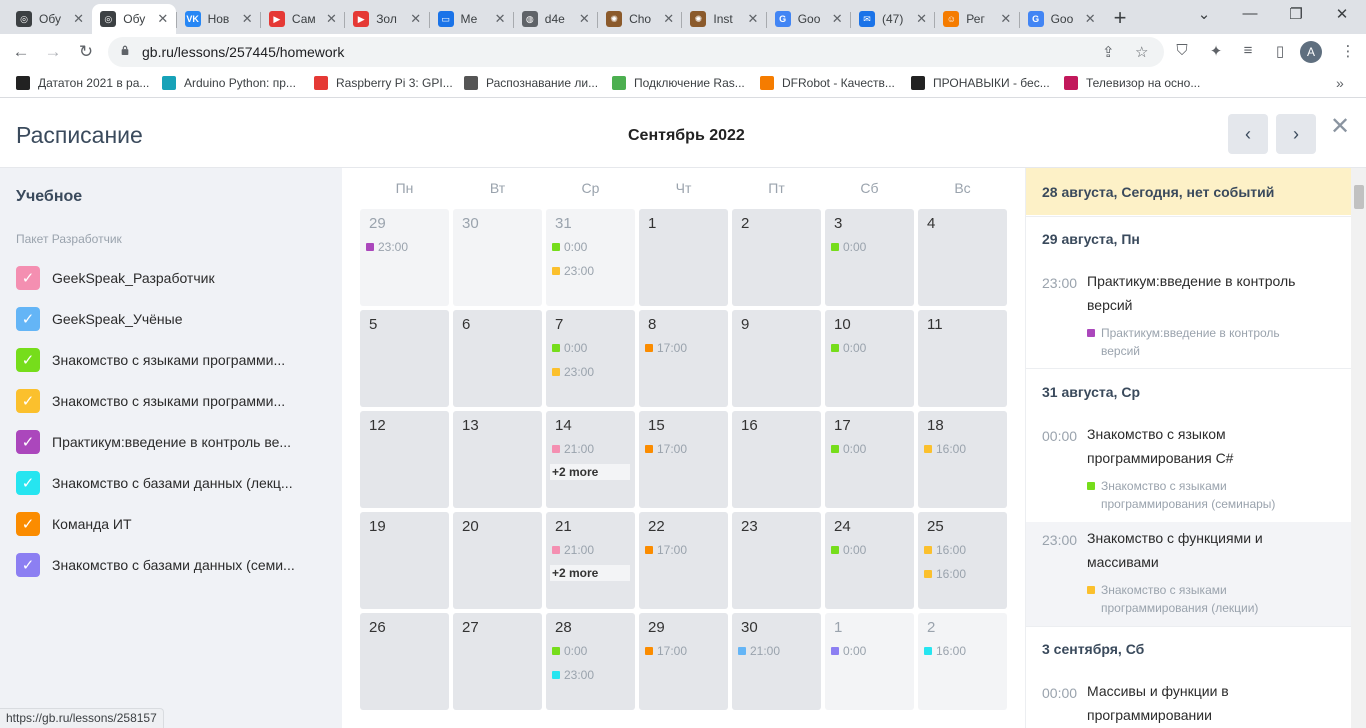 The image size is (1366, 728). I want to click on calendar-filter-item: ✓ GeekSpeak_Разработчик, so click(171, 278).